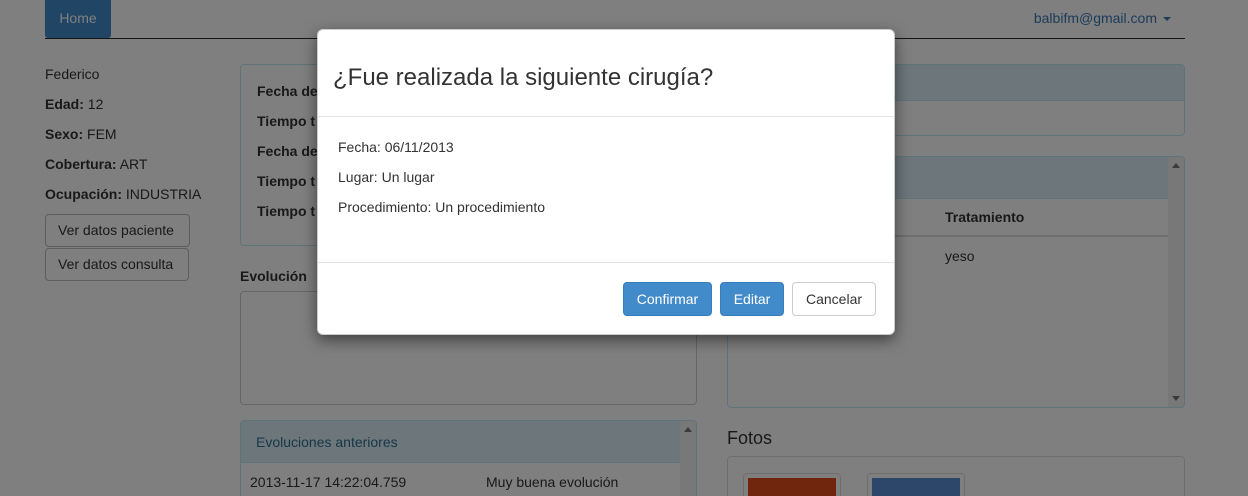 This screenshot has height=496, width=1248. I want to click on modal-header: ¿Fue realizada la siguiente cirugía?, so click(606, 73).